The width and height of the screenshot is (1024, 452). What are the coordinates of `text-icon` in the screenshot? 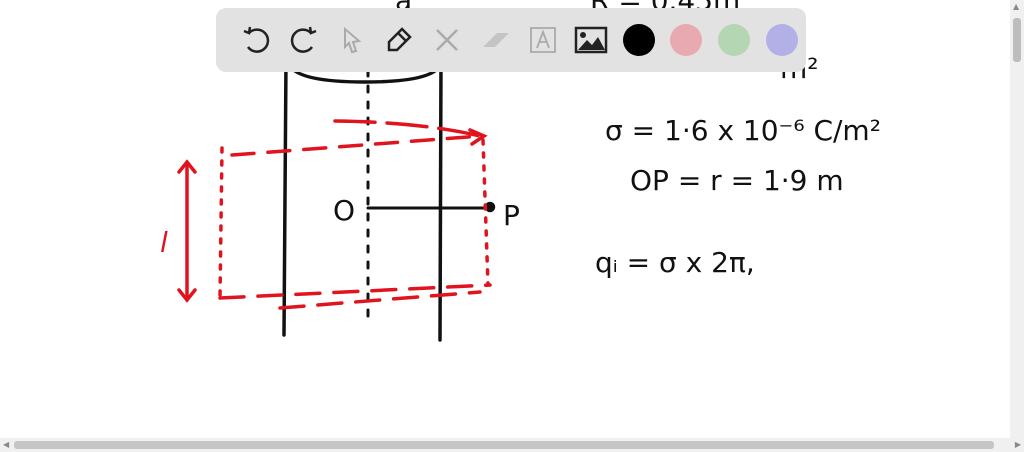 It's located at (542, 40).